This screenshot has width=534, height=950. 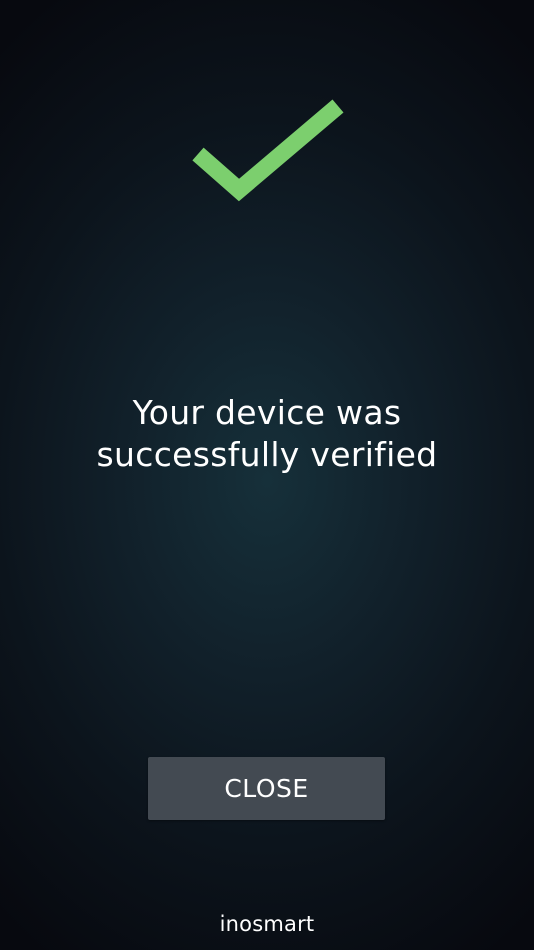 I want to click on checkmark-icon, so click(x=268, y=150).